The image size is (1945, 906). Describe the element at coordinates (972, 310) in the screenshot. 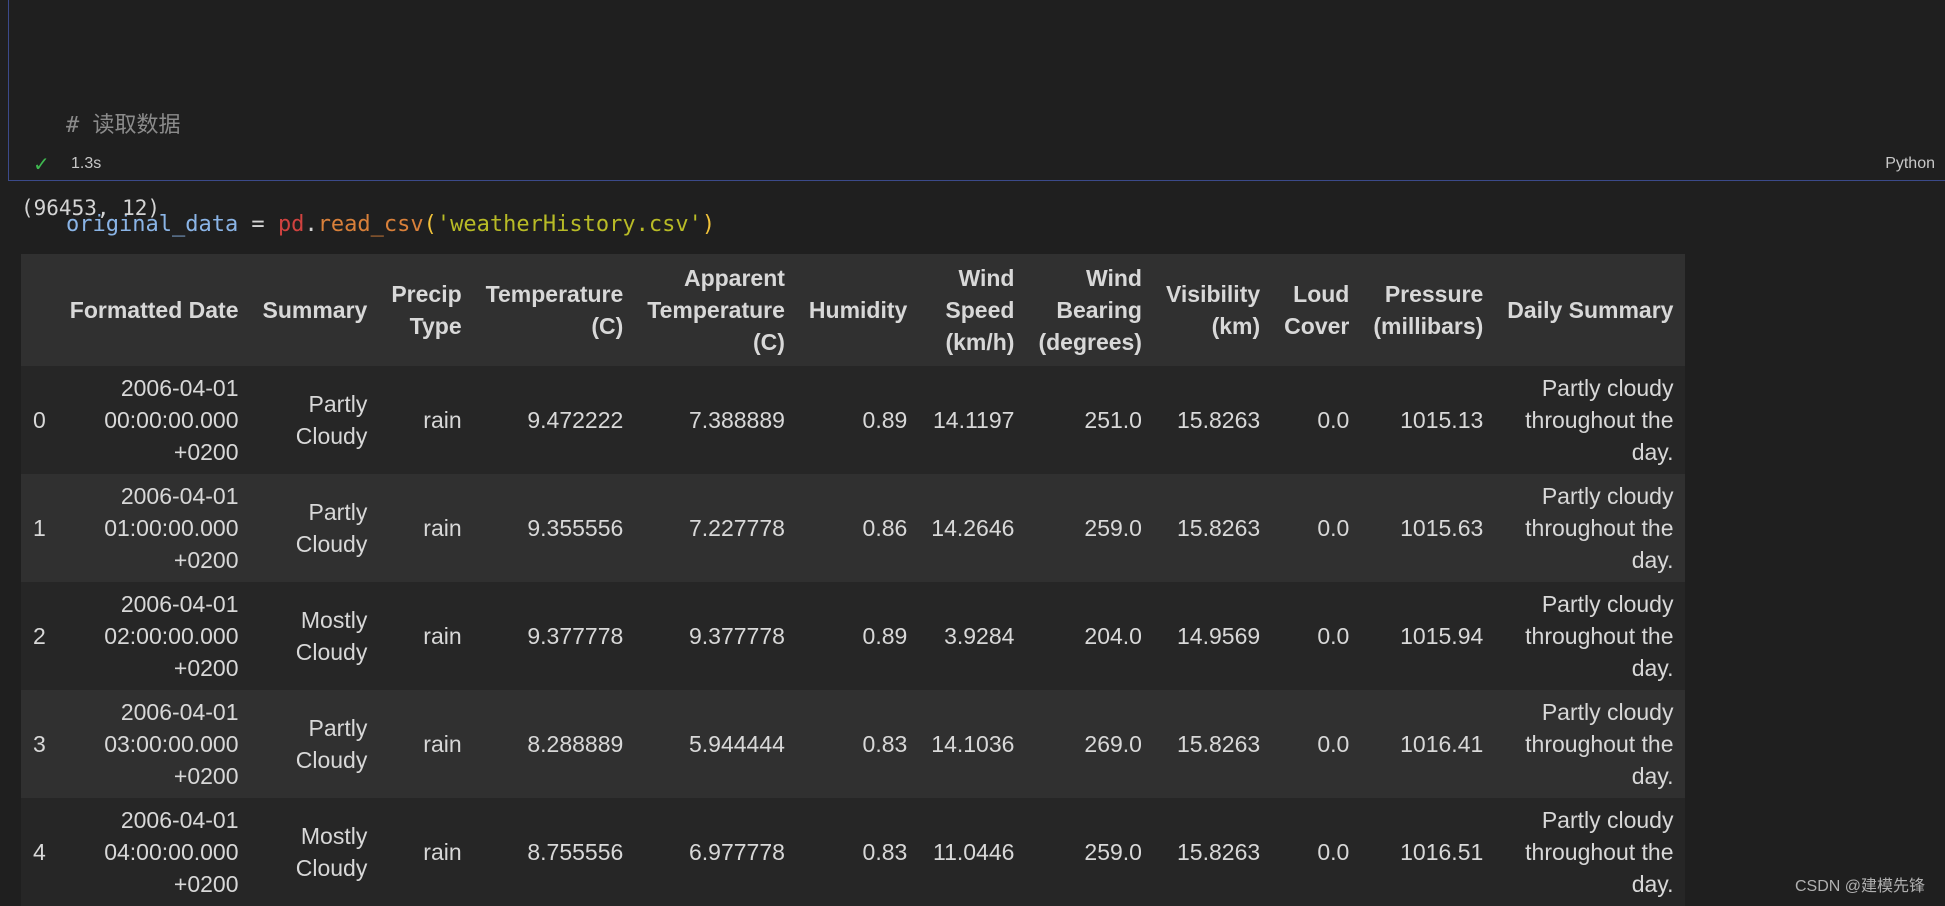

I see `column-header: WindSpeed(km/h)` at that location.